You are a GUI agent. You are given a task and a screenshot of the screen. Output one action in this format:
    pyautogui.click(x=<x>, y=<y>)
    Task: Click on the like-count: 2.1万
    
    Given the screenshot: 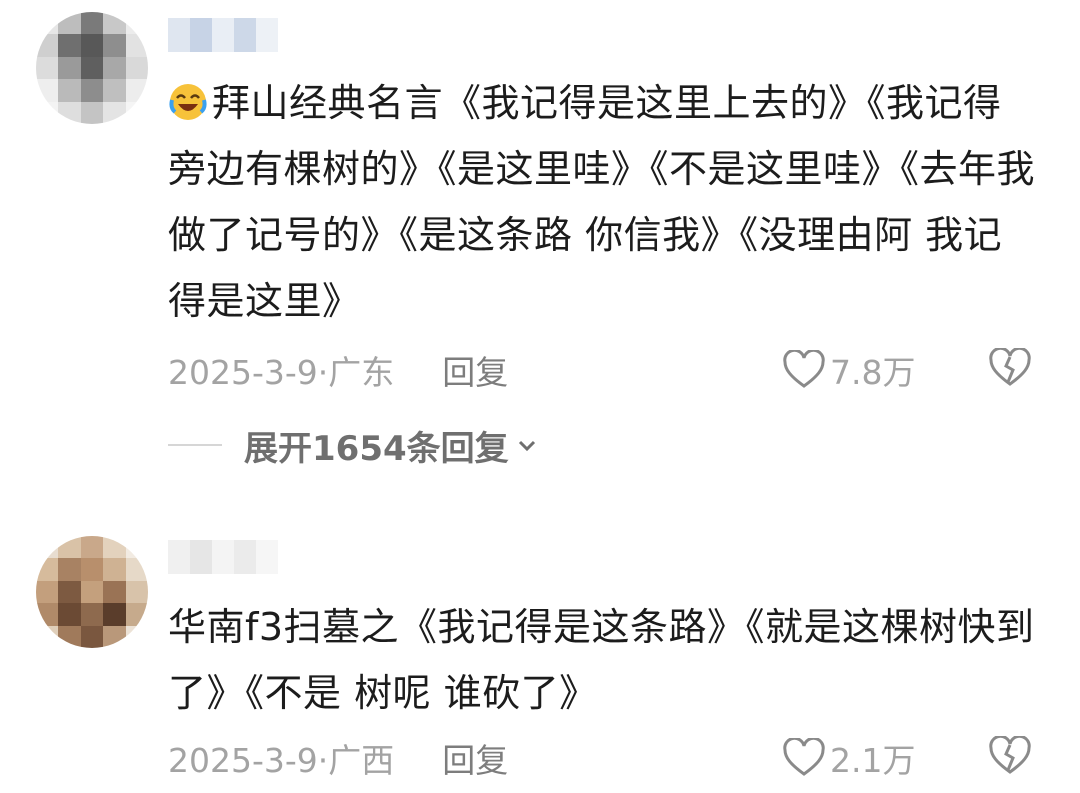 What is the action you would take?
    pyautogui.click(x=873, y=760)
    